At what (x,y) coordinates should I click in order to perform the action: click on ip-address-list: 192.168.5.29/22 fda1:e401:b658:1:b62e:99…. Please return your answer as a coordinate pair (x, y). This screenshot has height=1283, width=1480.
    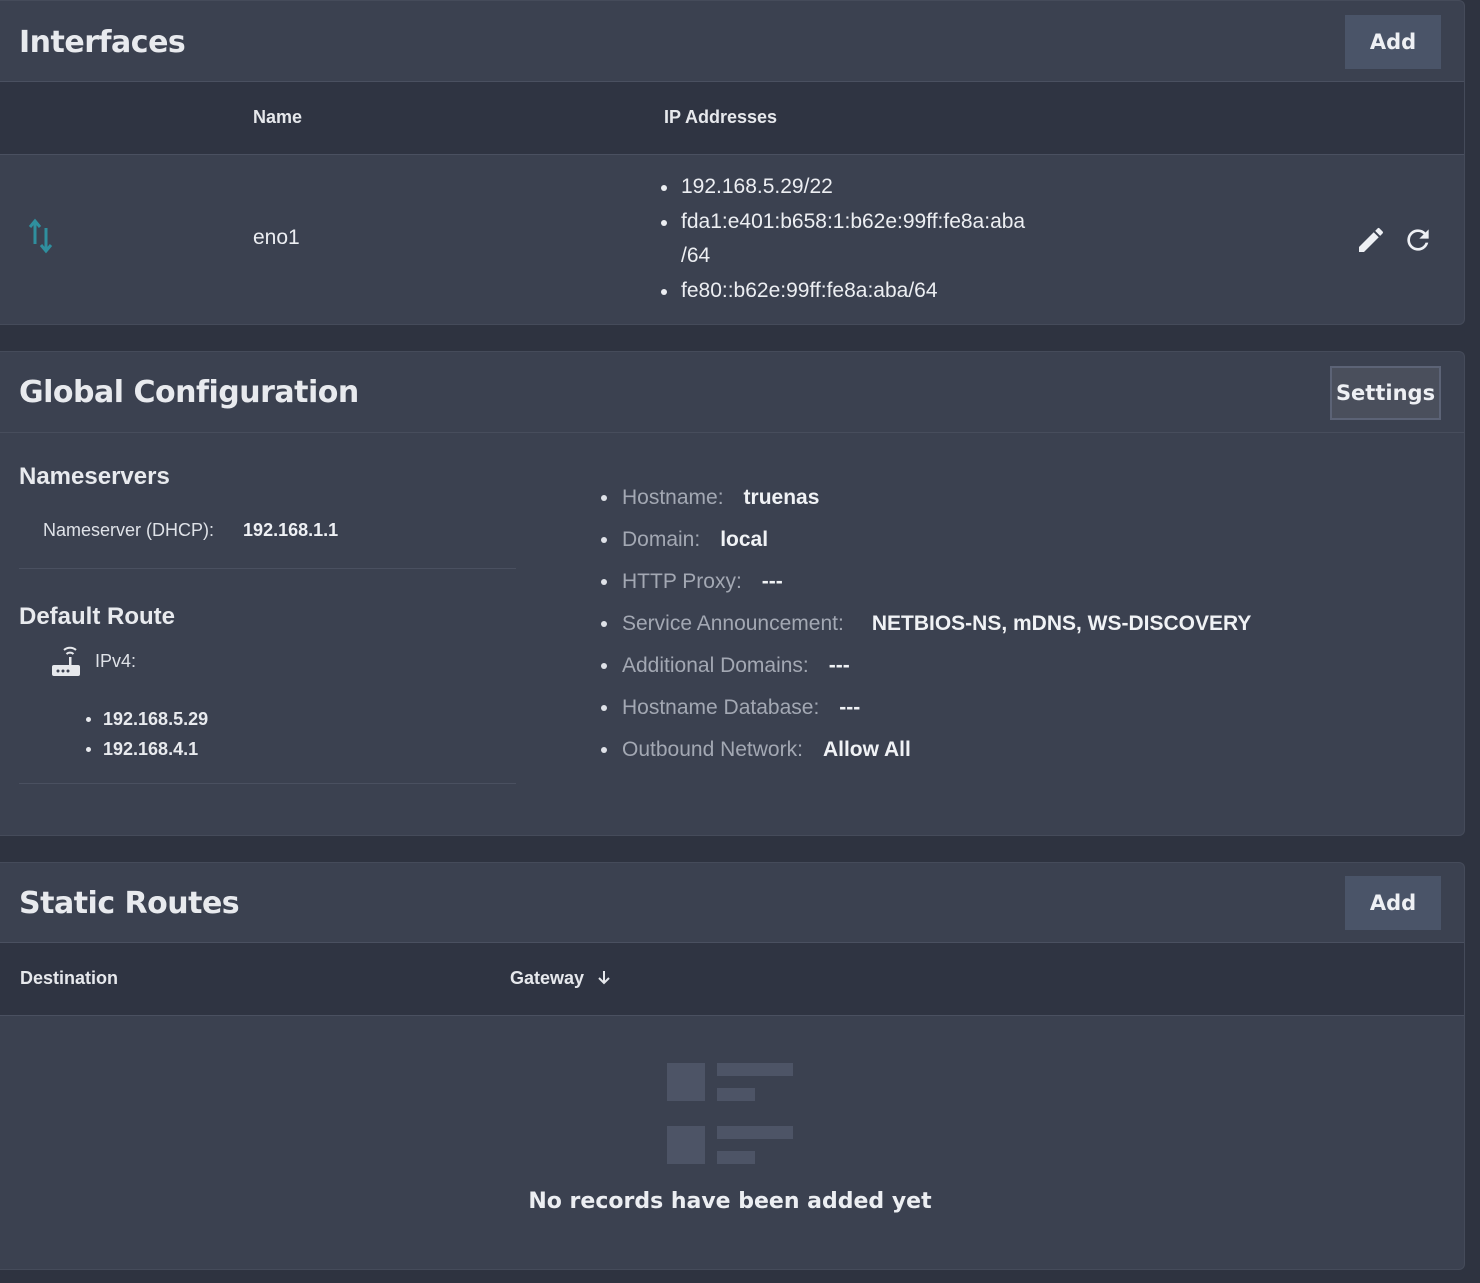
    Looking at the image, I should click on (843, 239).